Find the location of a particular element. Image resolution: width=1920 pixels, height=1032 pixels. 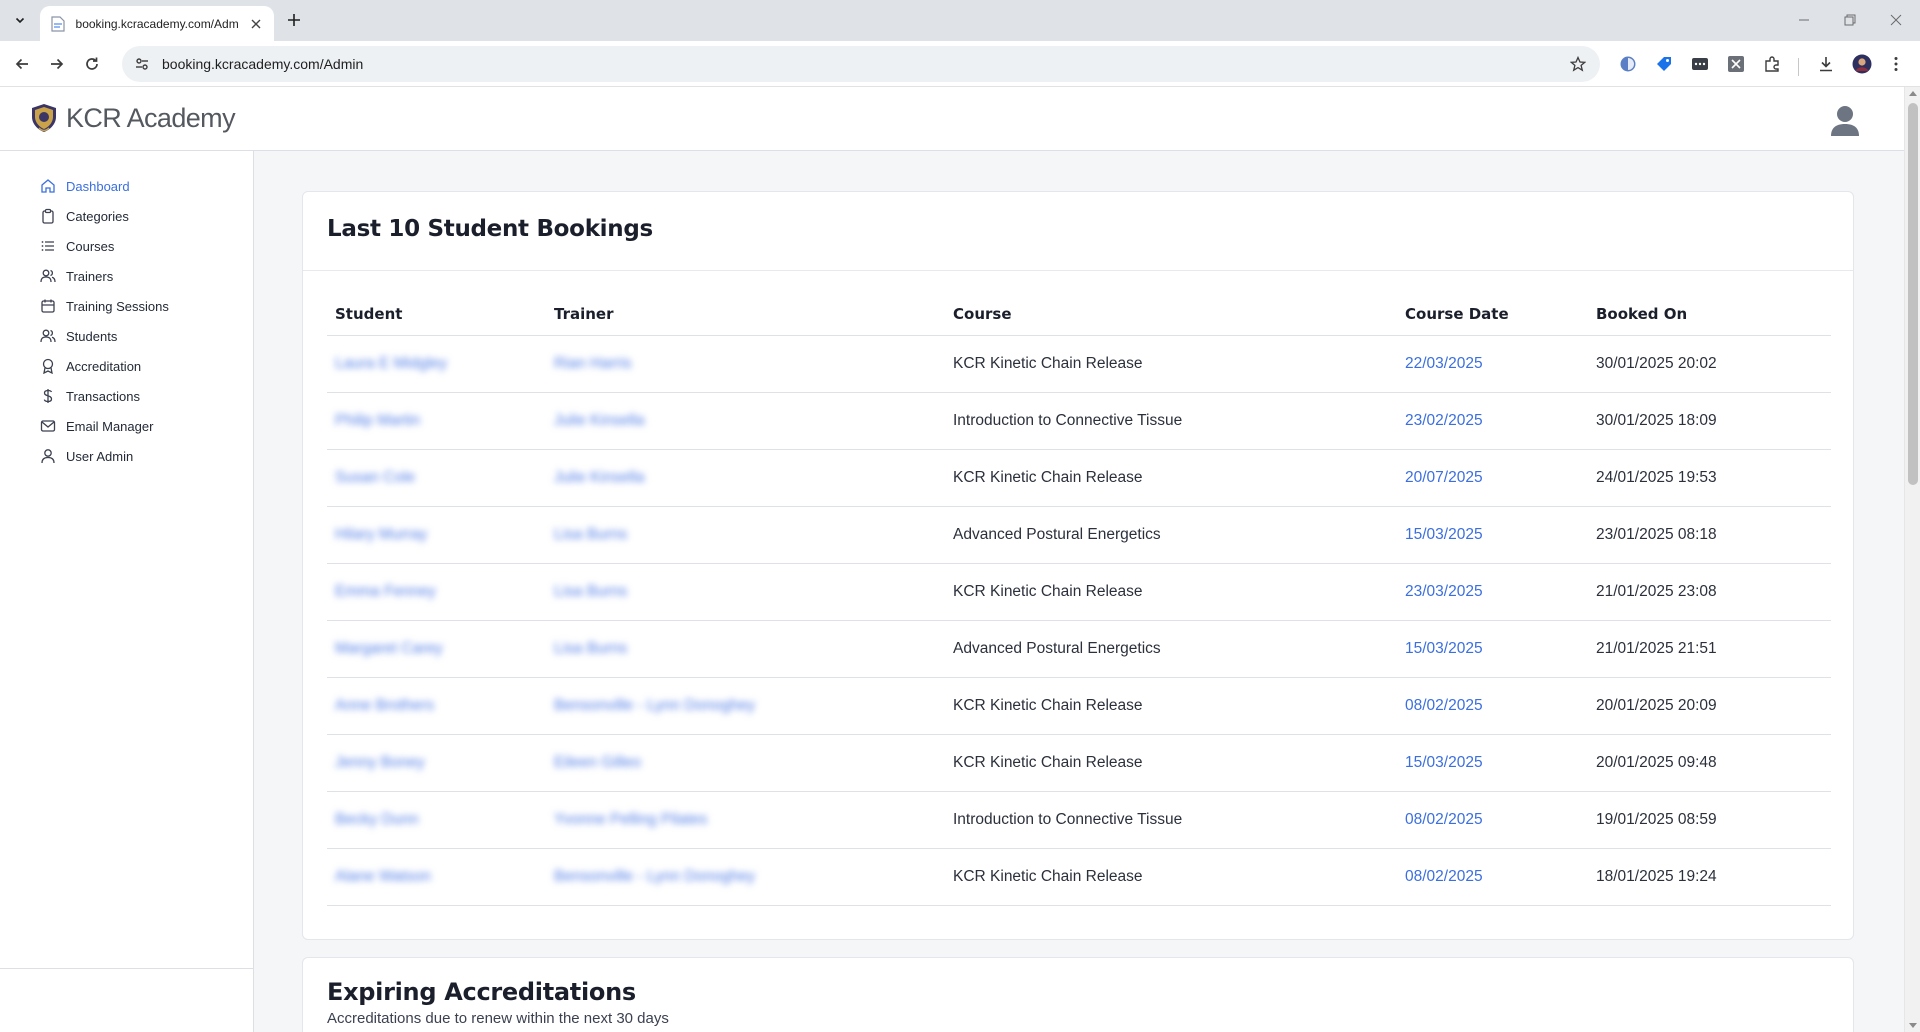

minimize-window-icon is located at coordinates (1804, 20).